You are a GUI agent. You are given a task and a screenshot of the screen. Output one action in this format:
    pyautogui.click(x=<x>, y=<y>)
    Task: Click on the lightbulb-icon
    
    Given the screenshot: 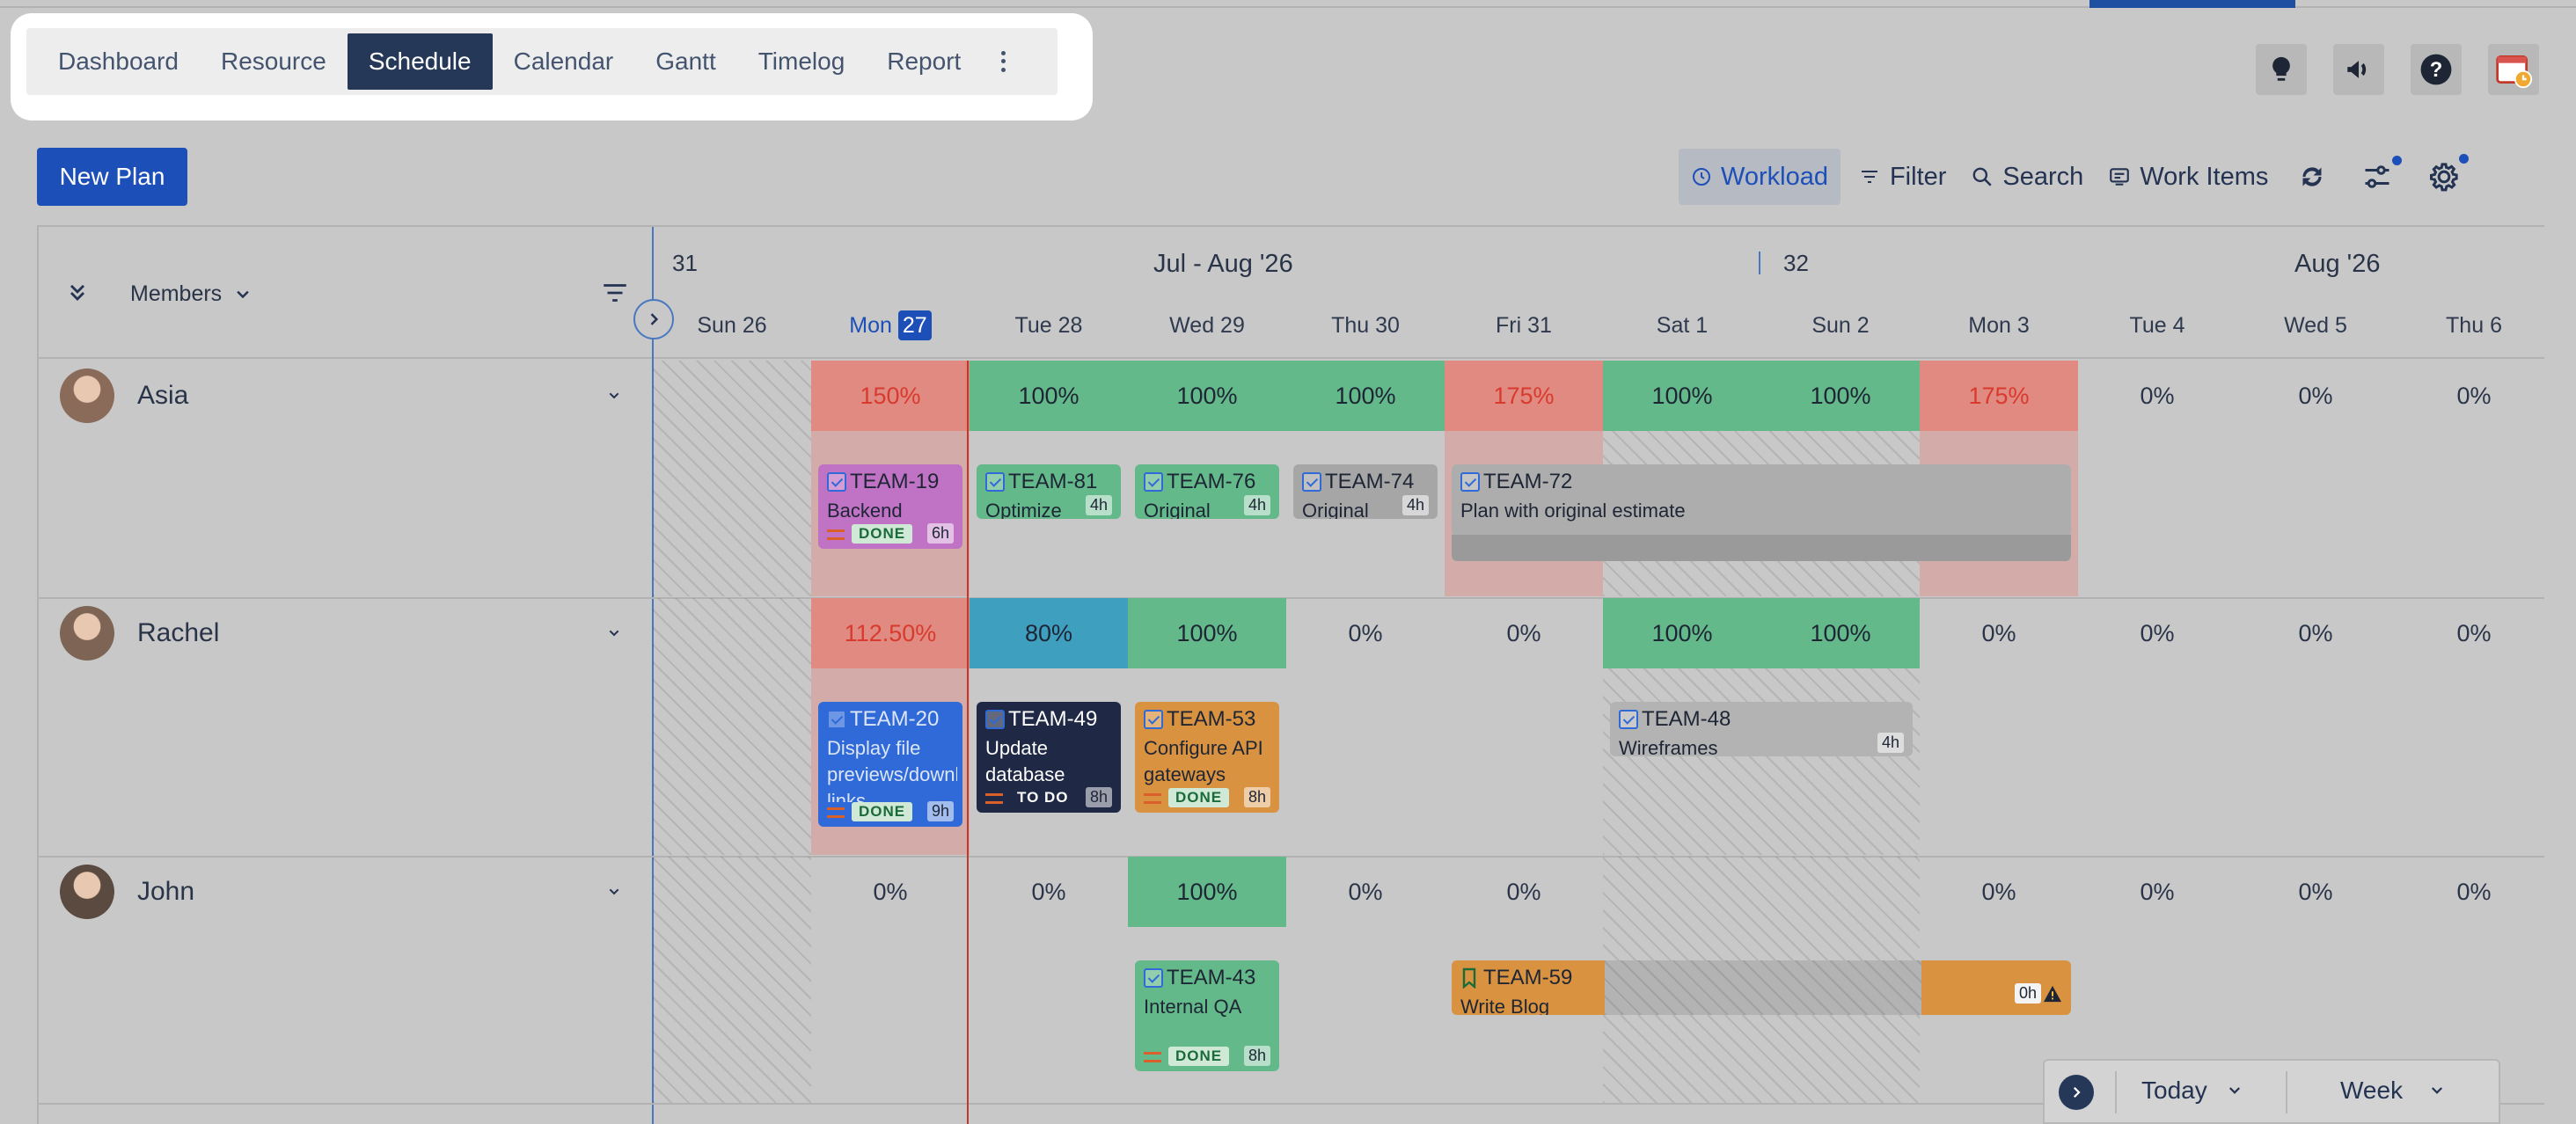 What is the action you would take?
    pyautogui.click(x=2281, y=68)
    